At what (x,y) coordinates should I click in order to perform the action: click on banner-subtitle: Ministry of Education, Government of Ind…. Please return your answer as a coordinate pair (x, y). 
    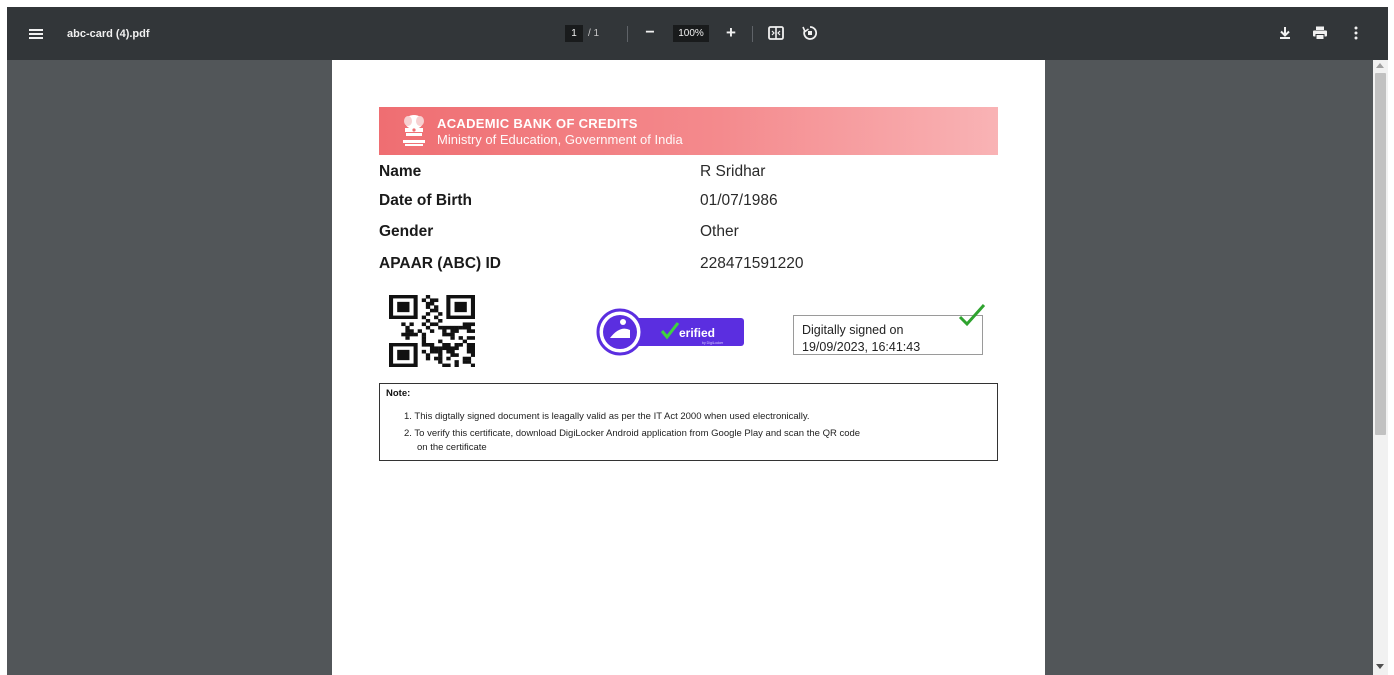
    Looking at the image, I should click on (560, 139).